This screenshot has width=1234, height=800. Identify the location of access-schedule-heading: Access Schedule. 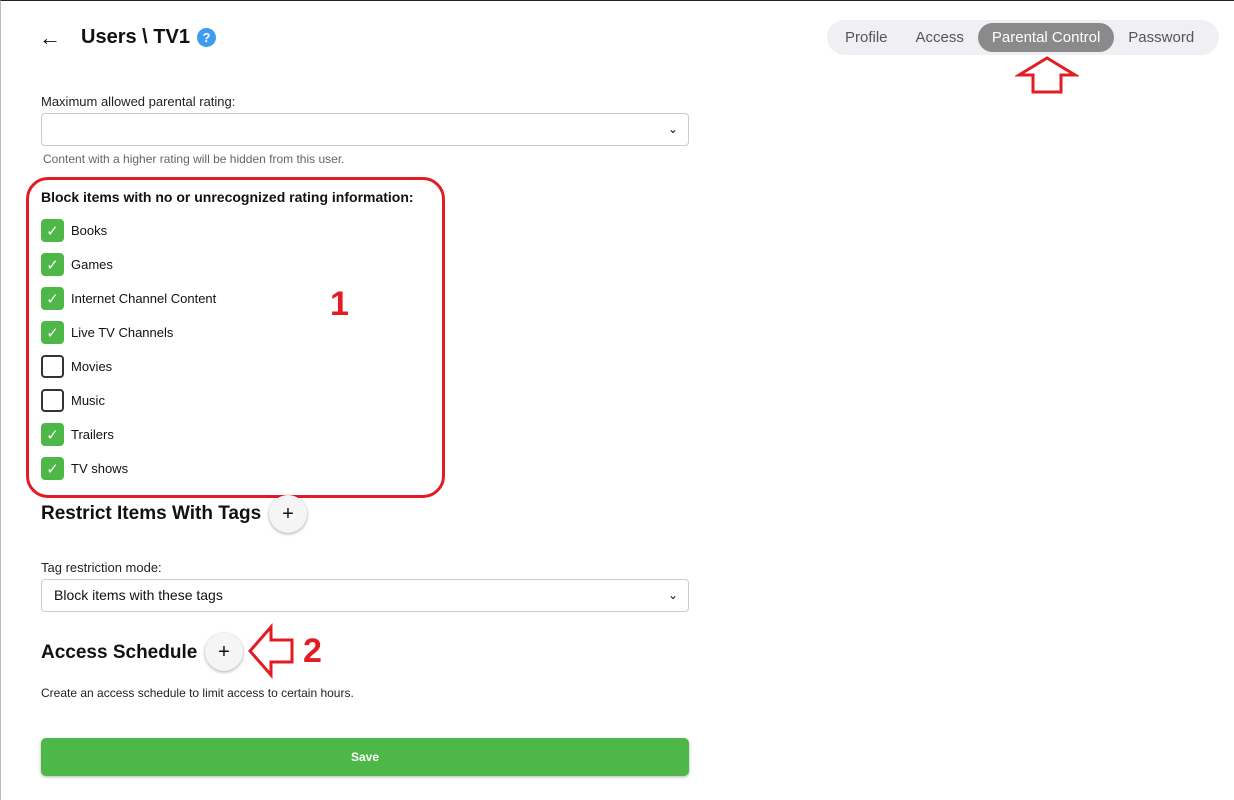
(119, 652).